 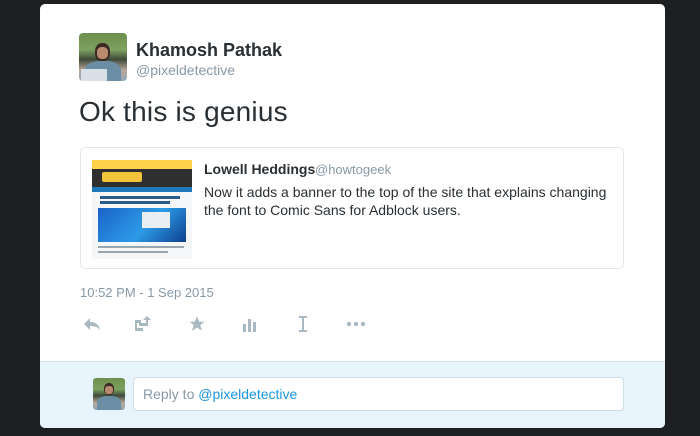 What do you see at coordinates (353, 169) in the screenshot?
I see `quoted-author-handle: @howtogeek` at bounding box center [353, 169].